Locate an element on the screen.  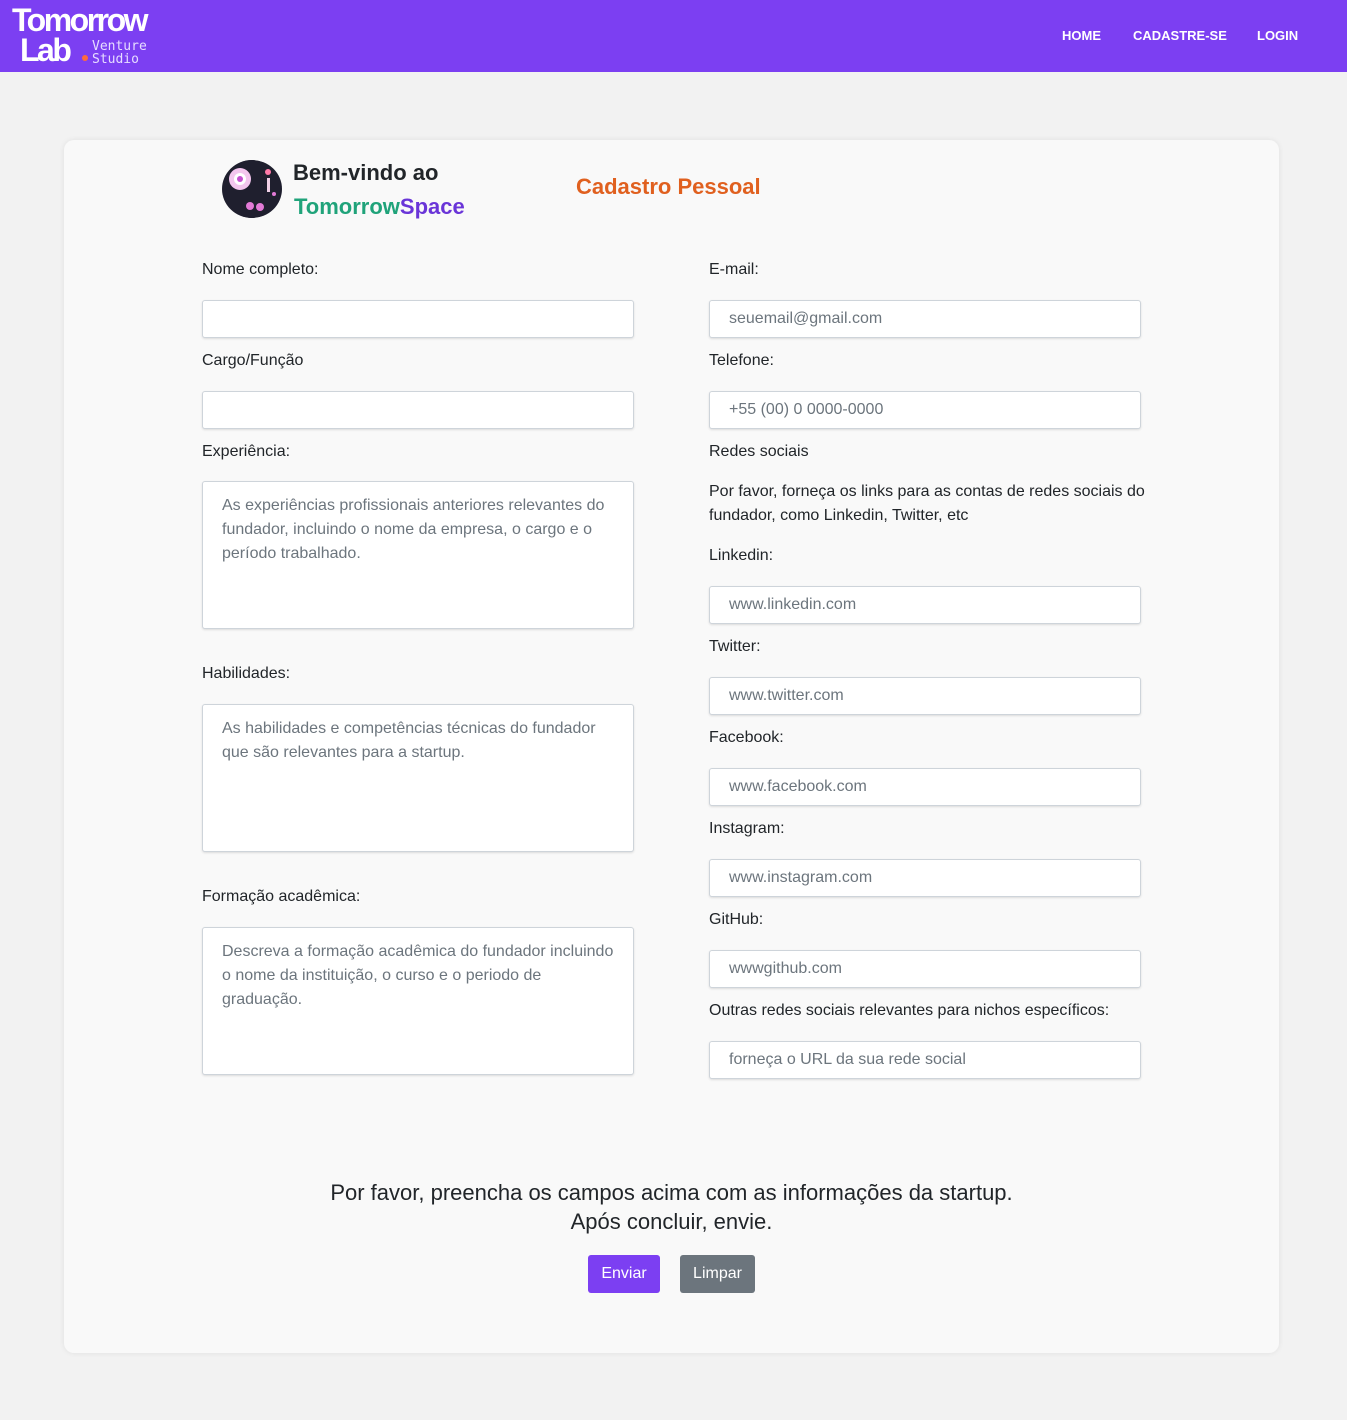
phone-input is located at coordinates (925, 410).